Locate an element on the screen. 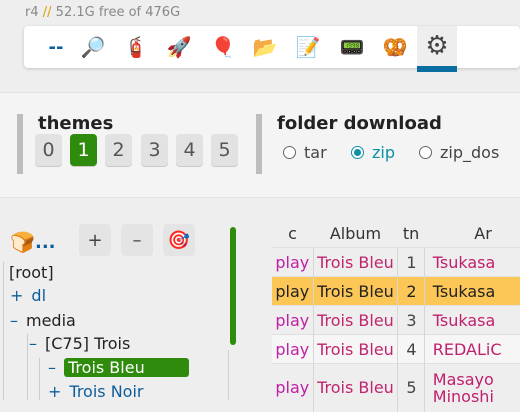  rocket-icon: 🚀 is located at coordinates (179, 47).